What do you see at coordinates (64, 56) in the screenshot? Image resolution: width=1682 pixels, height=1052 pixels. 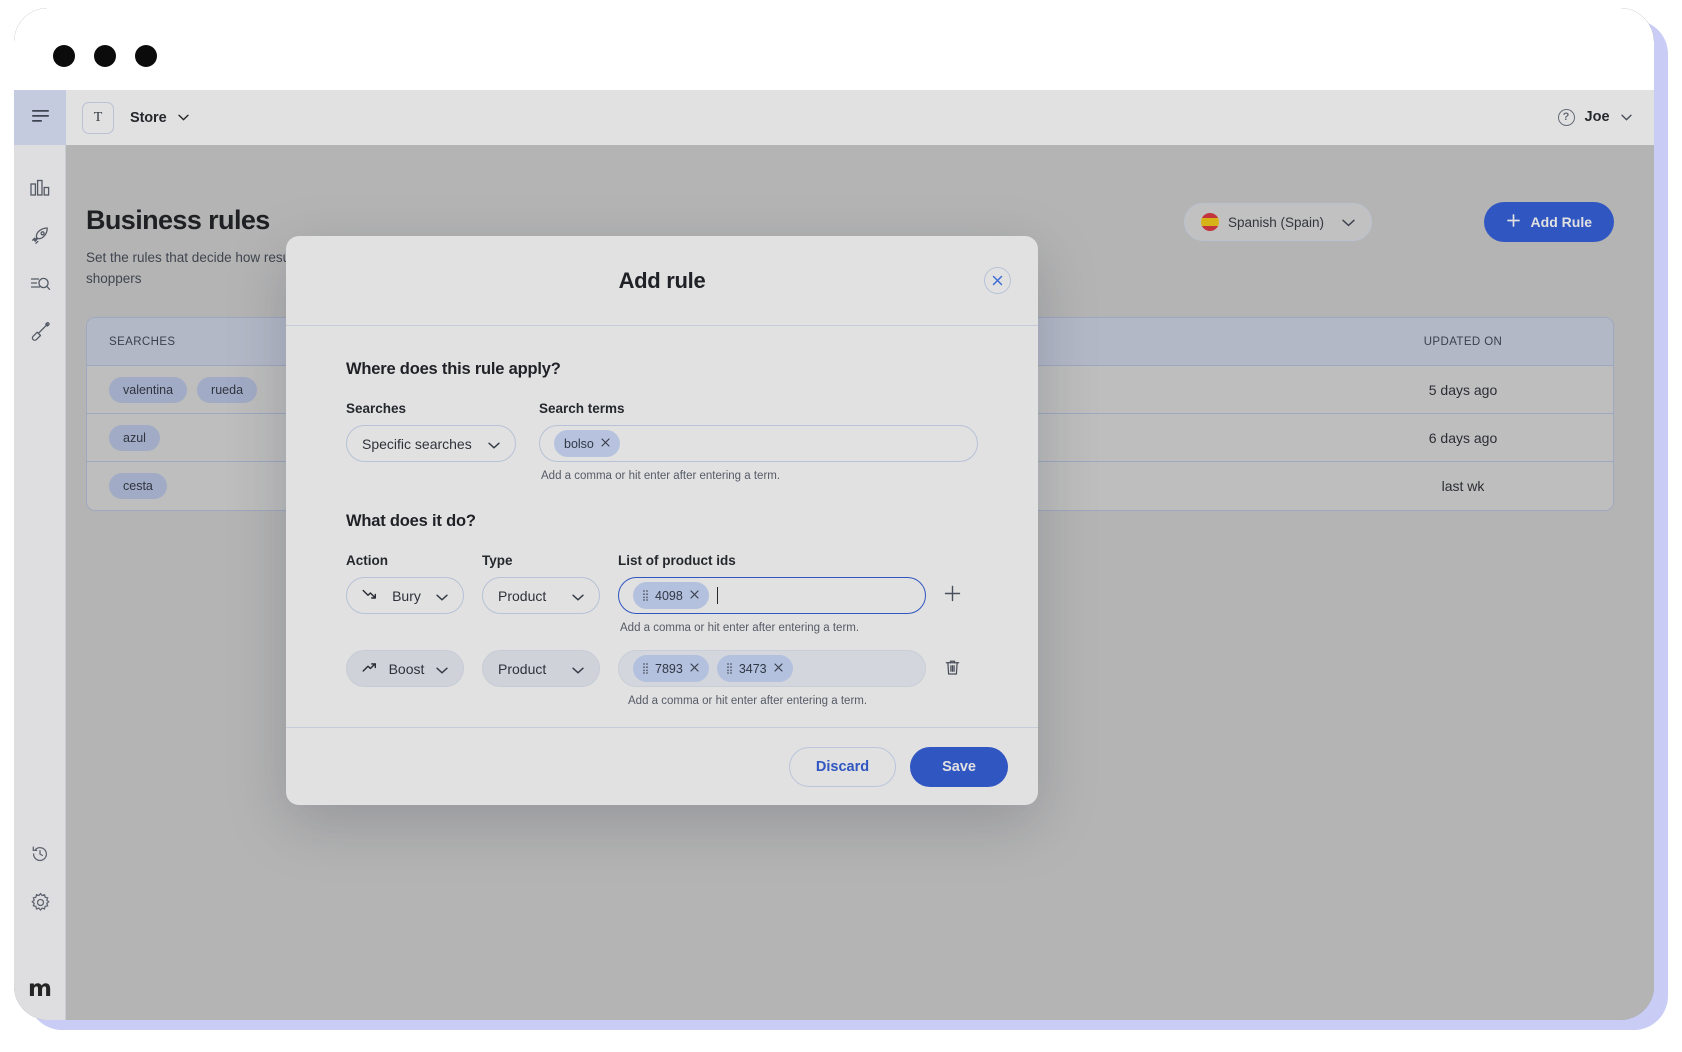 I see `window-close-dot` at bounding box center [64, 56].